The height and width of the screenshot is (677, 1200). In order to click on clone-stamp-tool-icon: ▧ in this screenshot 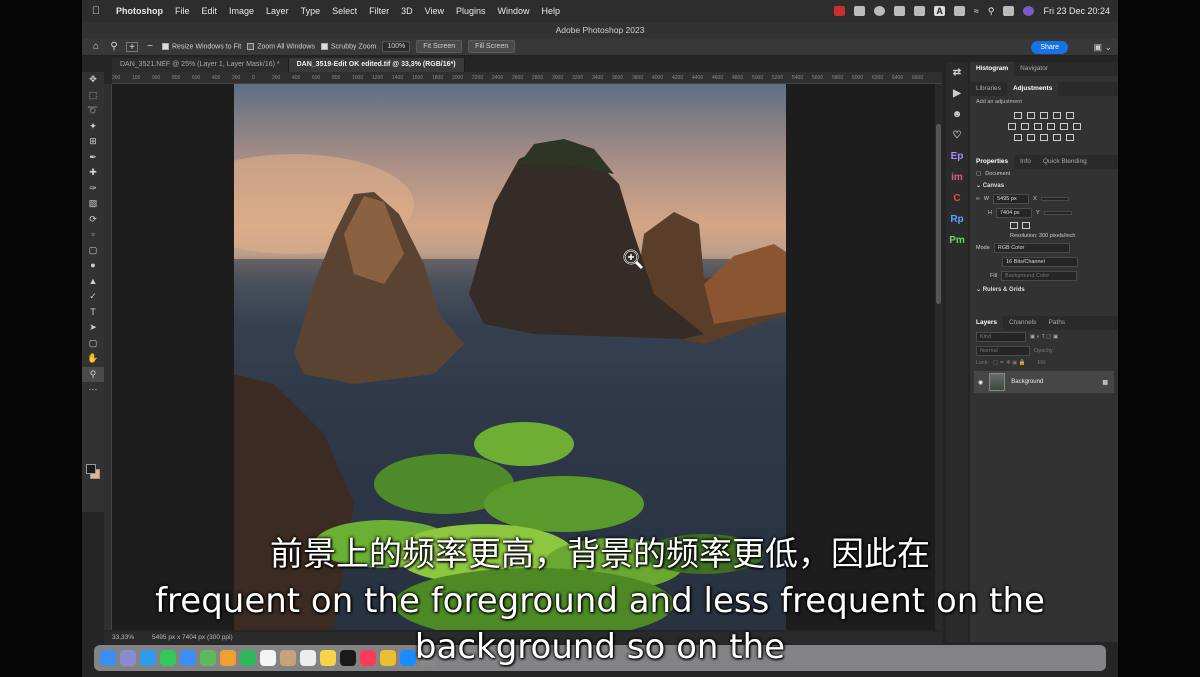, I will do `click(93, 204)`.